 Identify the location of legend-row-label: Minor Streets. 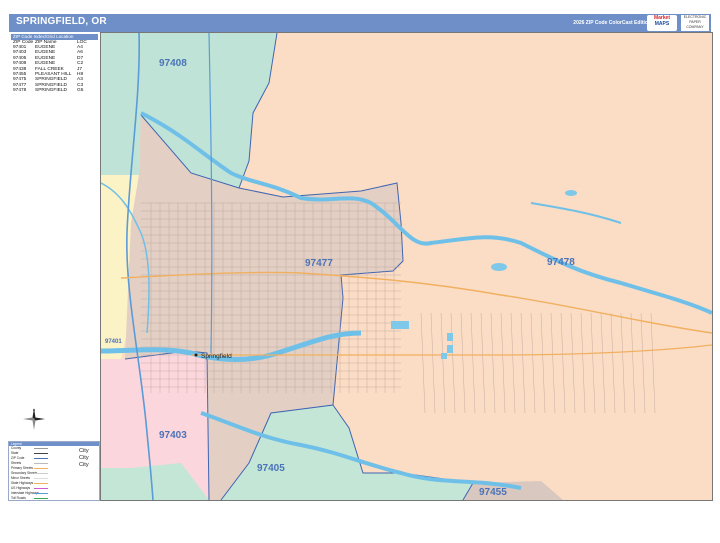
(20, 478).